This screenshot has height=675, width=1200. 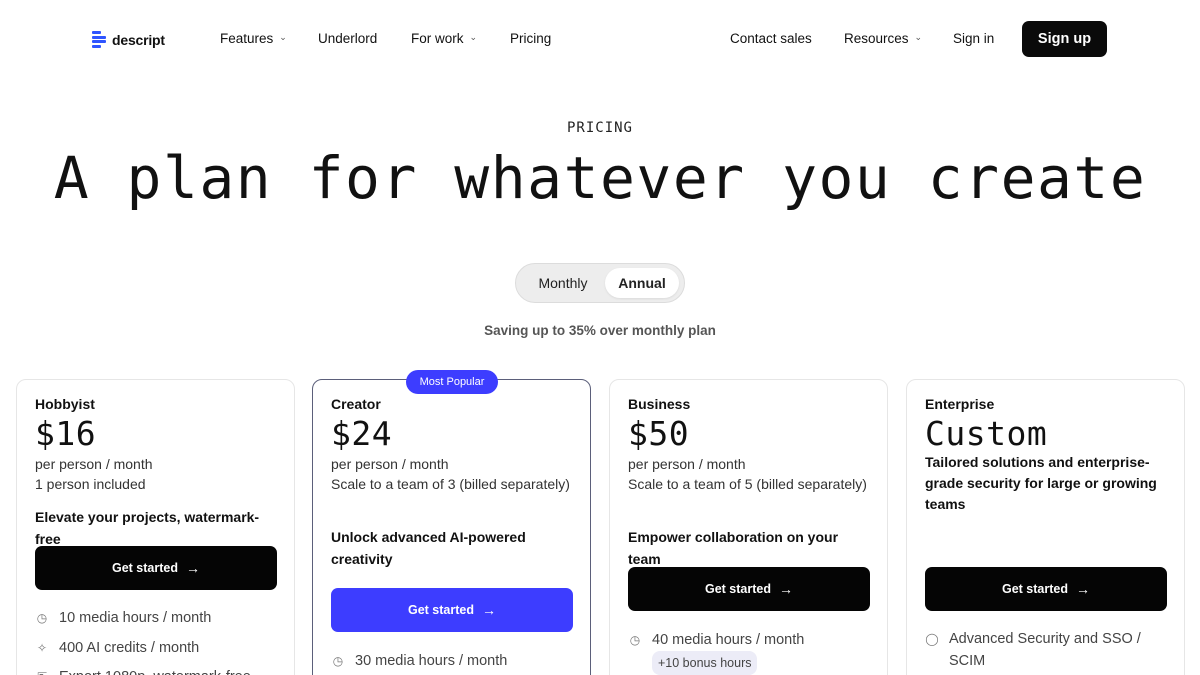 I want to click on plan-tagline: Unlock advanced AI-powered creativity, so click(x=428, y=548).